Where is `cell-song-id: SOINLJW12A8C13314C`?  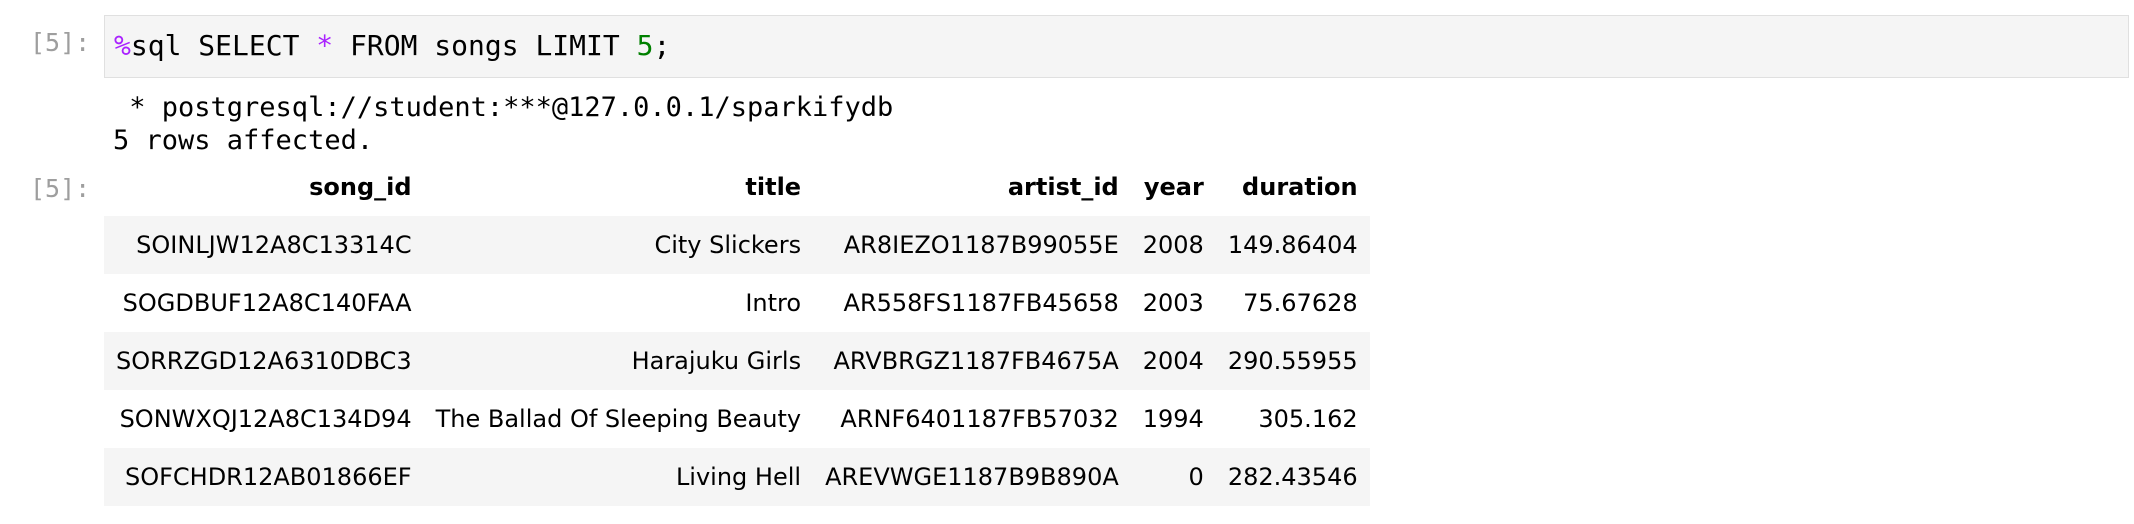 cell-song-id: SOINLJW12A8C13314C is located at coordinates (274, 245).